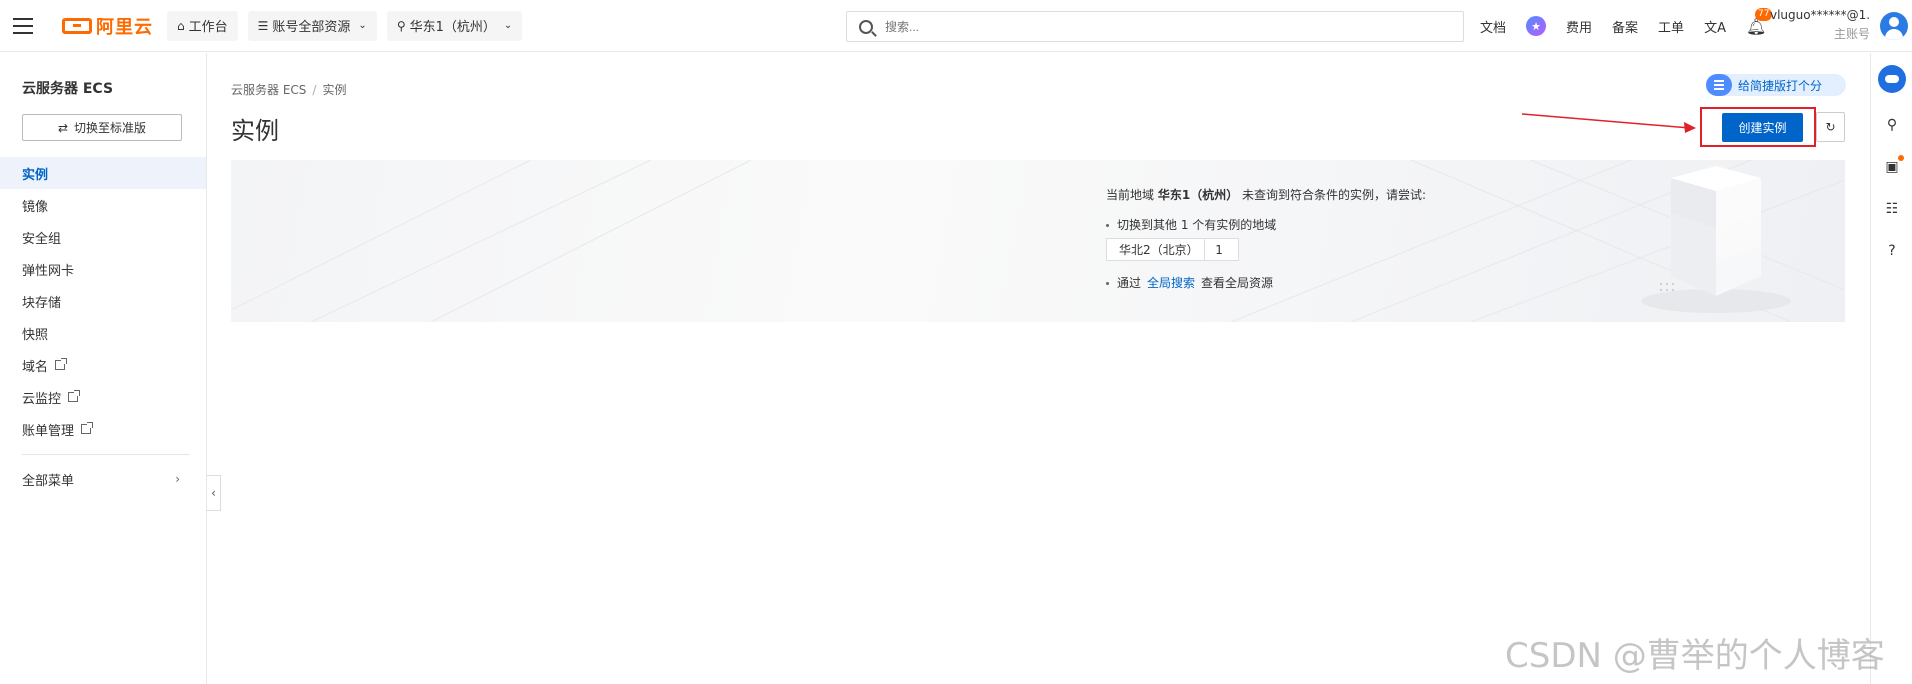  What do you see at coordinates (103, 429) in the screenshot?
I see `sidebar-item-billing: 账单管理` at bounding box center [103, 429].